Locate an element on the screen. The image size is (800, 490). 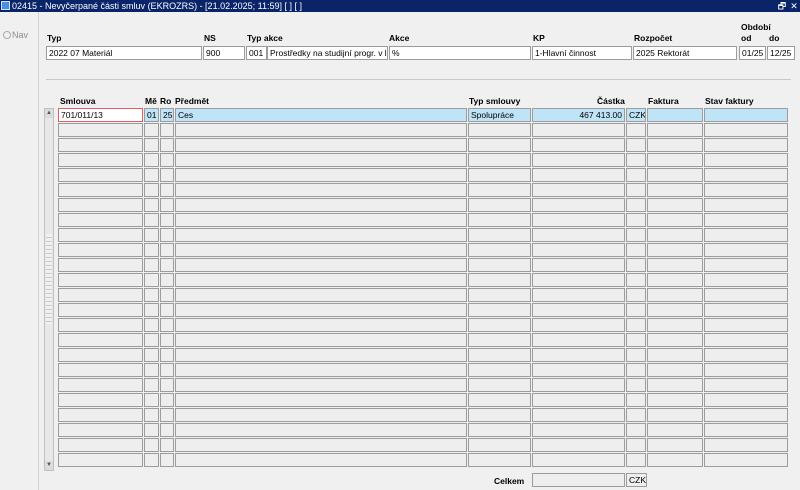
scroll-up-icon: ▲ is located at coordinates (49, 113).